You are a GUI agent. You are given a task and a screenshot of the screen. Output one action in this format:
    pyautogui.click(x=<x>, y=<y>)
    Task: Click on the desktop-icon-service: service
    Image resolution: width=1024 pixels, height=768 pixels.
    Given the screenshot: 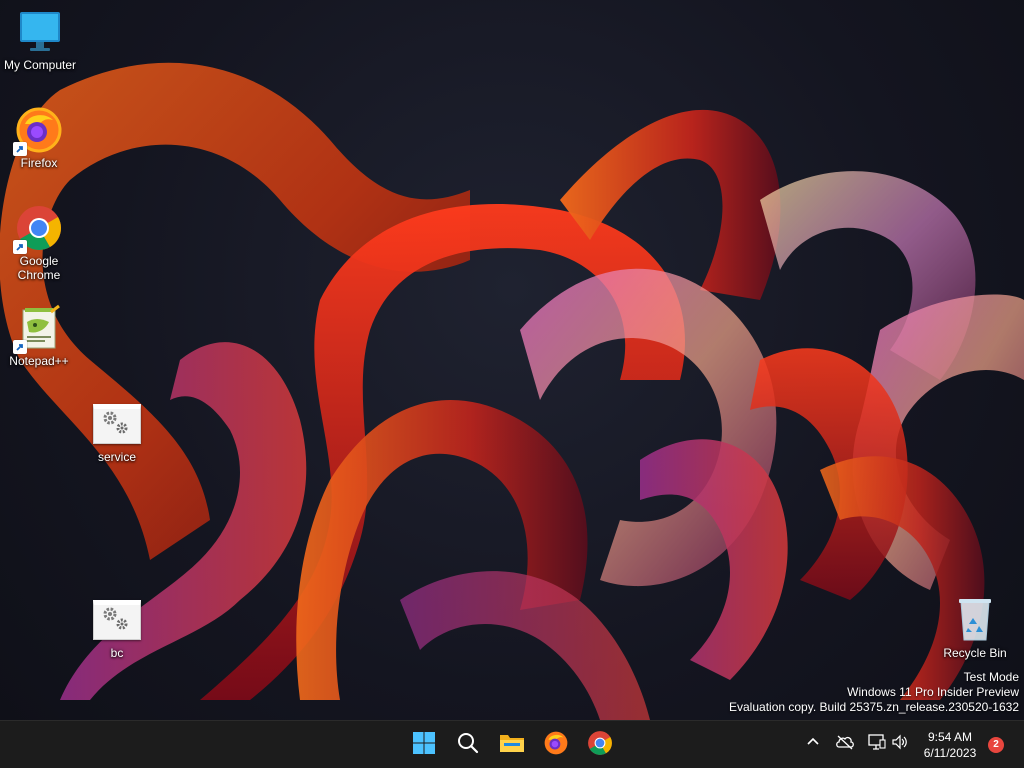 What is the action you would take?
    pyautogui.click(x=117, y=430)
    